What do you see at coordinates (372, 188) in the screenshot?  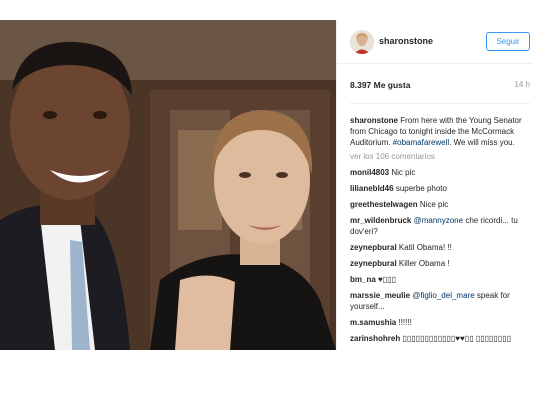 I see `comment-username: lilianebld46` at bounding box center [372, 188].